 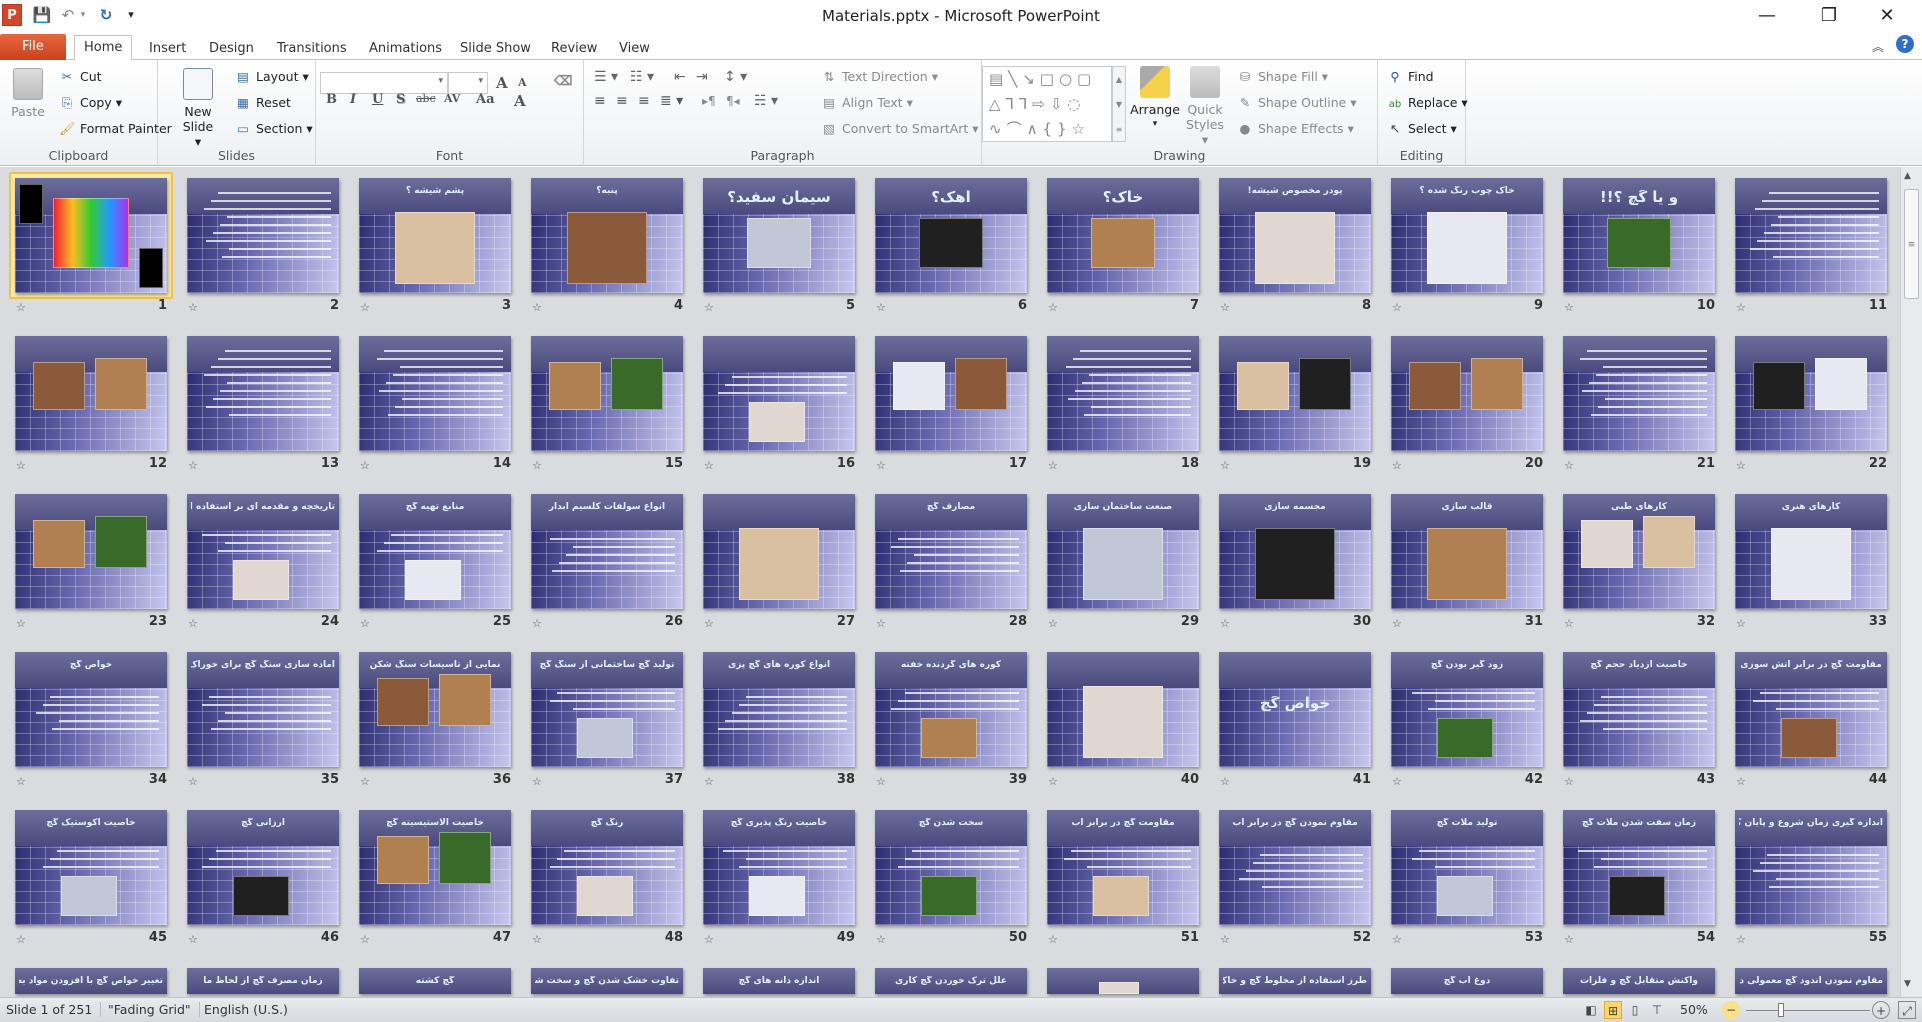 I want to click on zoom-in-button: +, so click(x=1881, y=1010).